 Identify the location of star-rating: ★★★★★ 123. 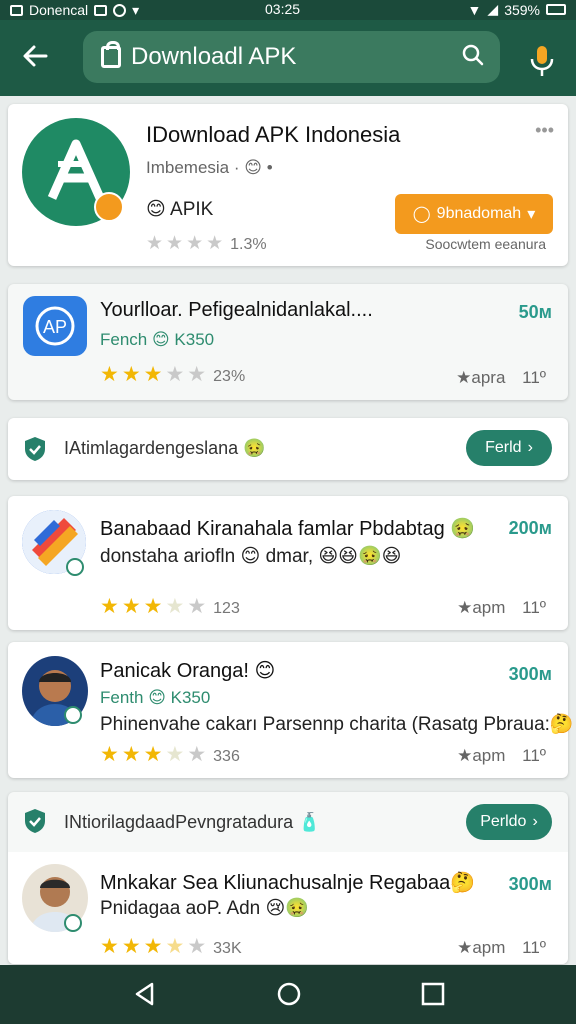
(170, 606).